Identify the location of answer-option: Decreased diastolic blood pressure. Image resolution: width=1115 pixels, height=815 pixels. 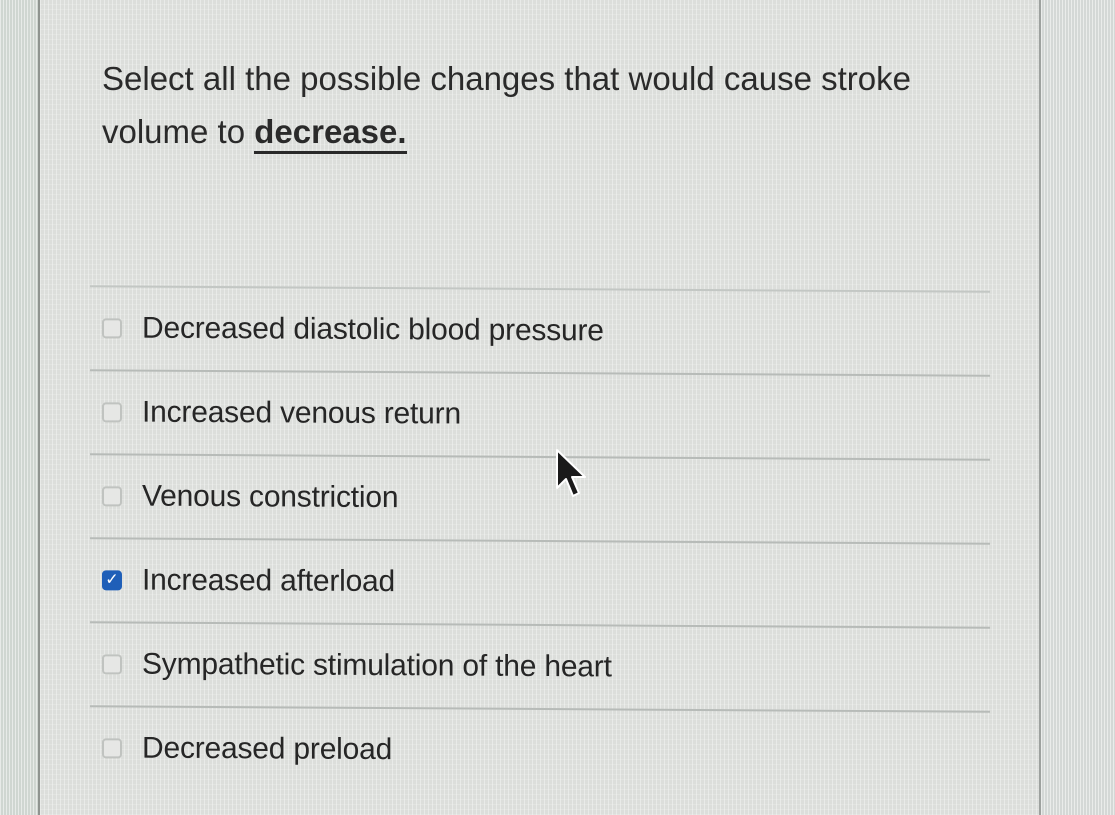
(540, 330).